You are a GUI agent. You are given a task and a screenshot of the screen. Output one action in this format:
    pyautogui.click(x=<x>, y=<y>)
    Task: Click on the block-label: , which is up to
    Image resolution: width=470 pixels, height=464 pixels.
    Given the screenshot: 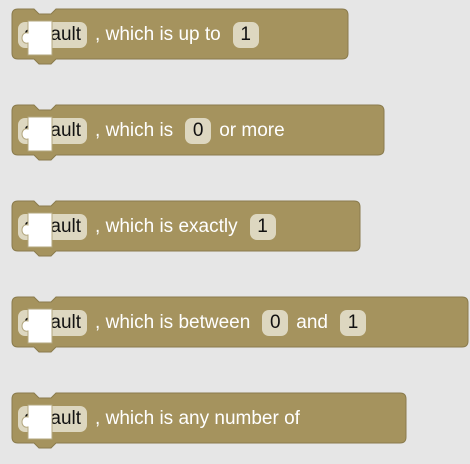 What is the action you would take?
    pyautogui.click(x=158, y=34)
    